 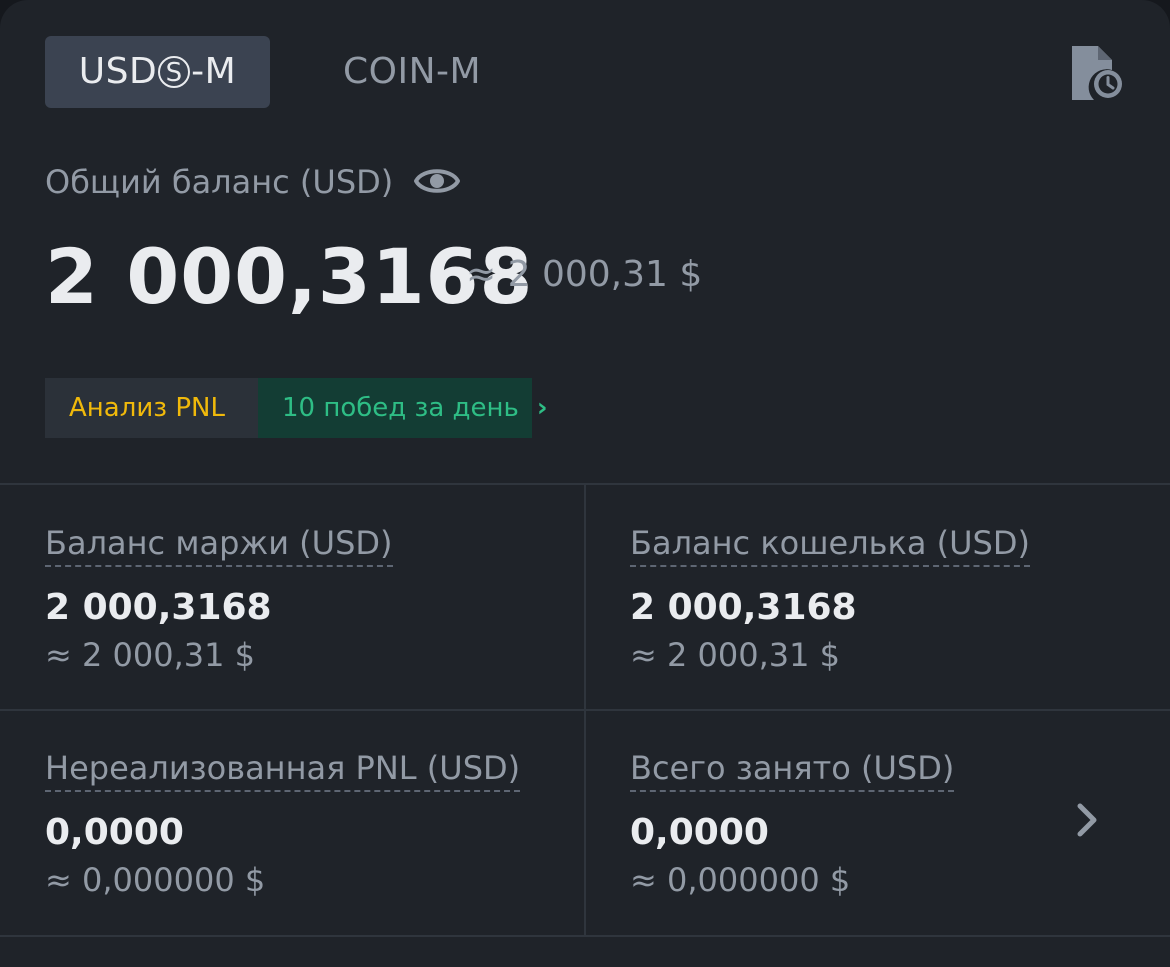 I want to click on margin-balance-value: 2 000,3168, so click(x=158, y=607).